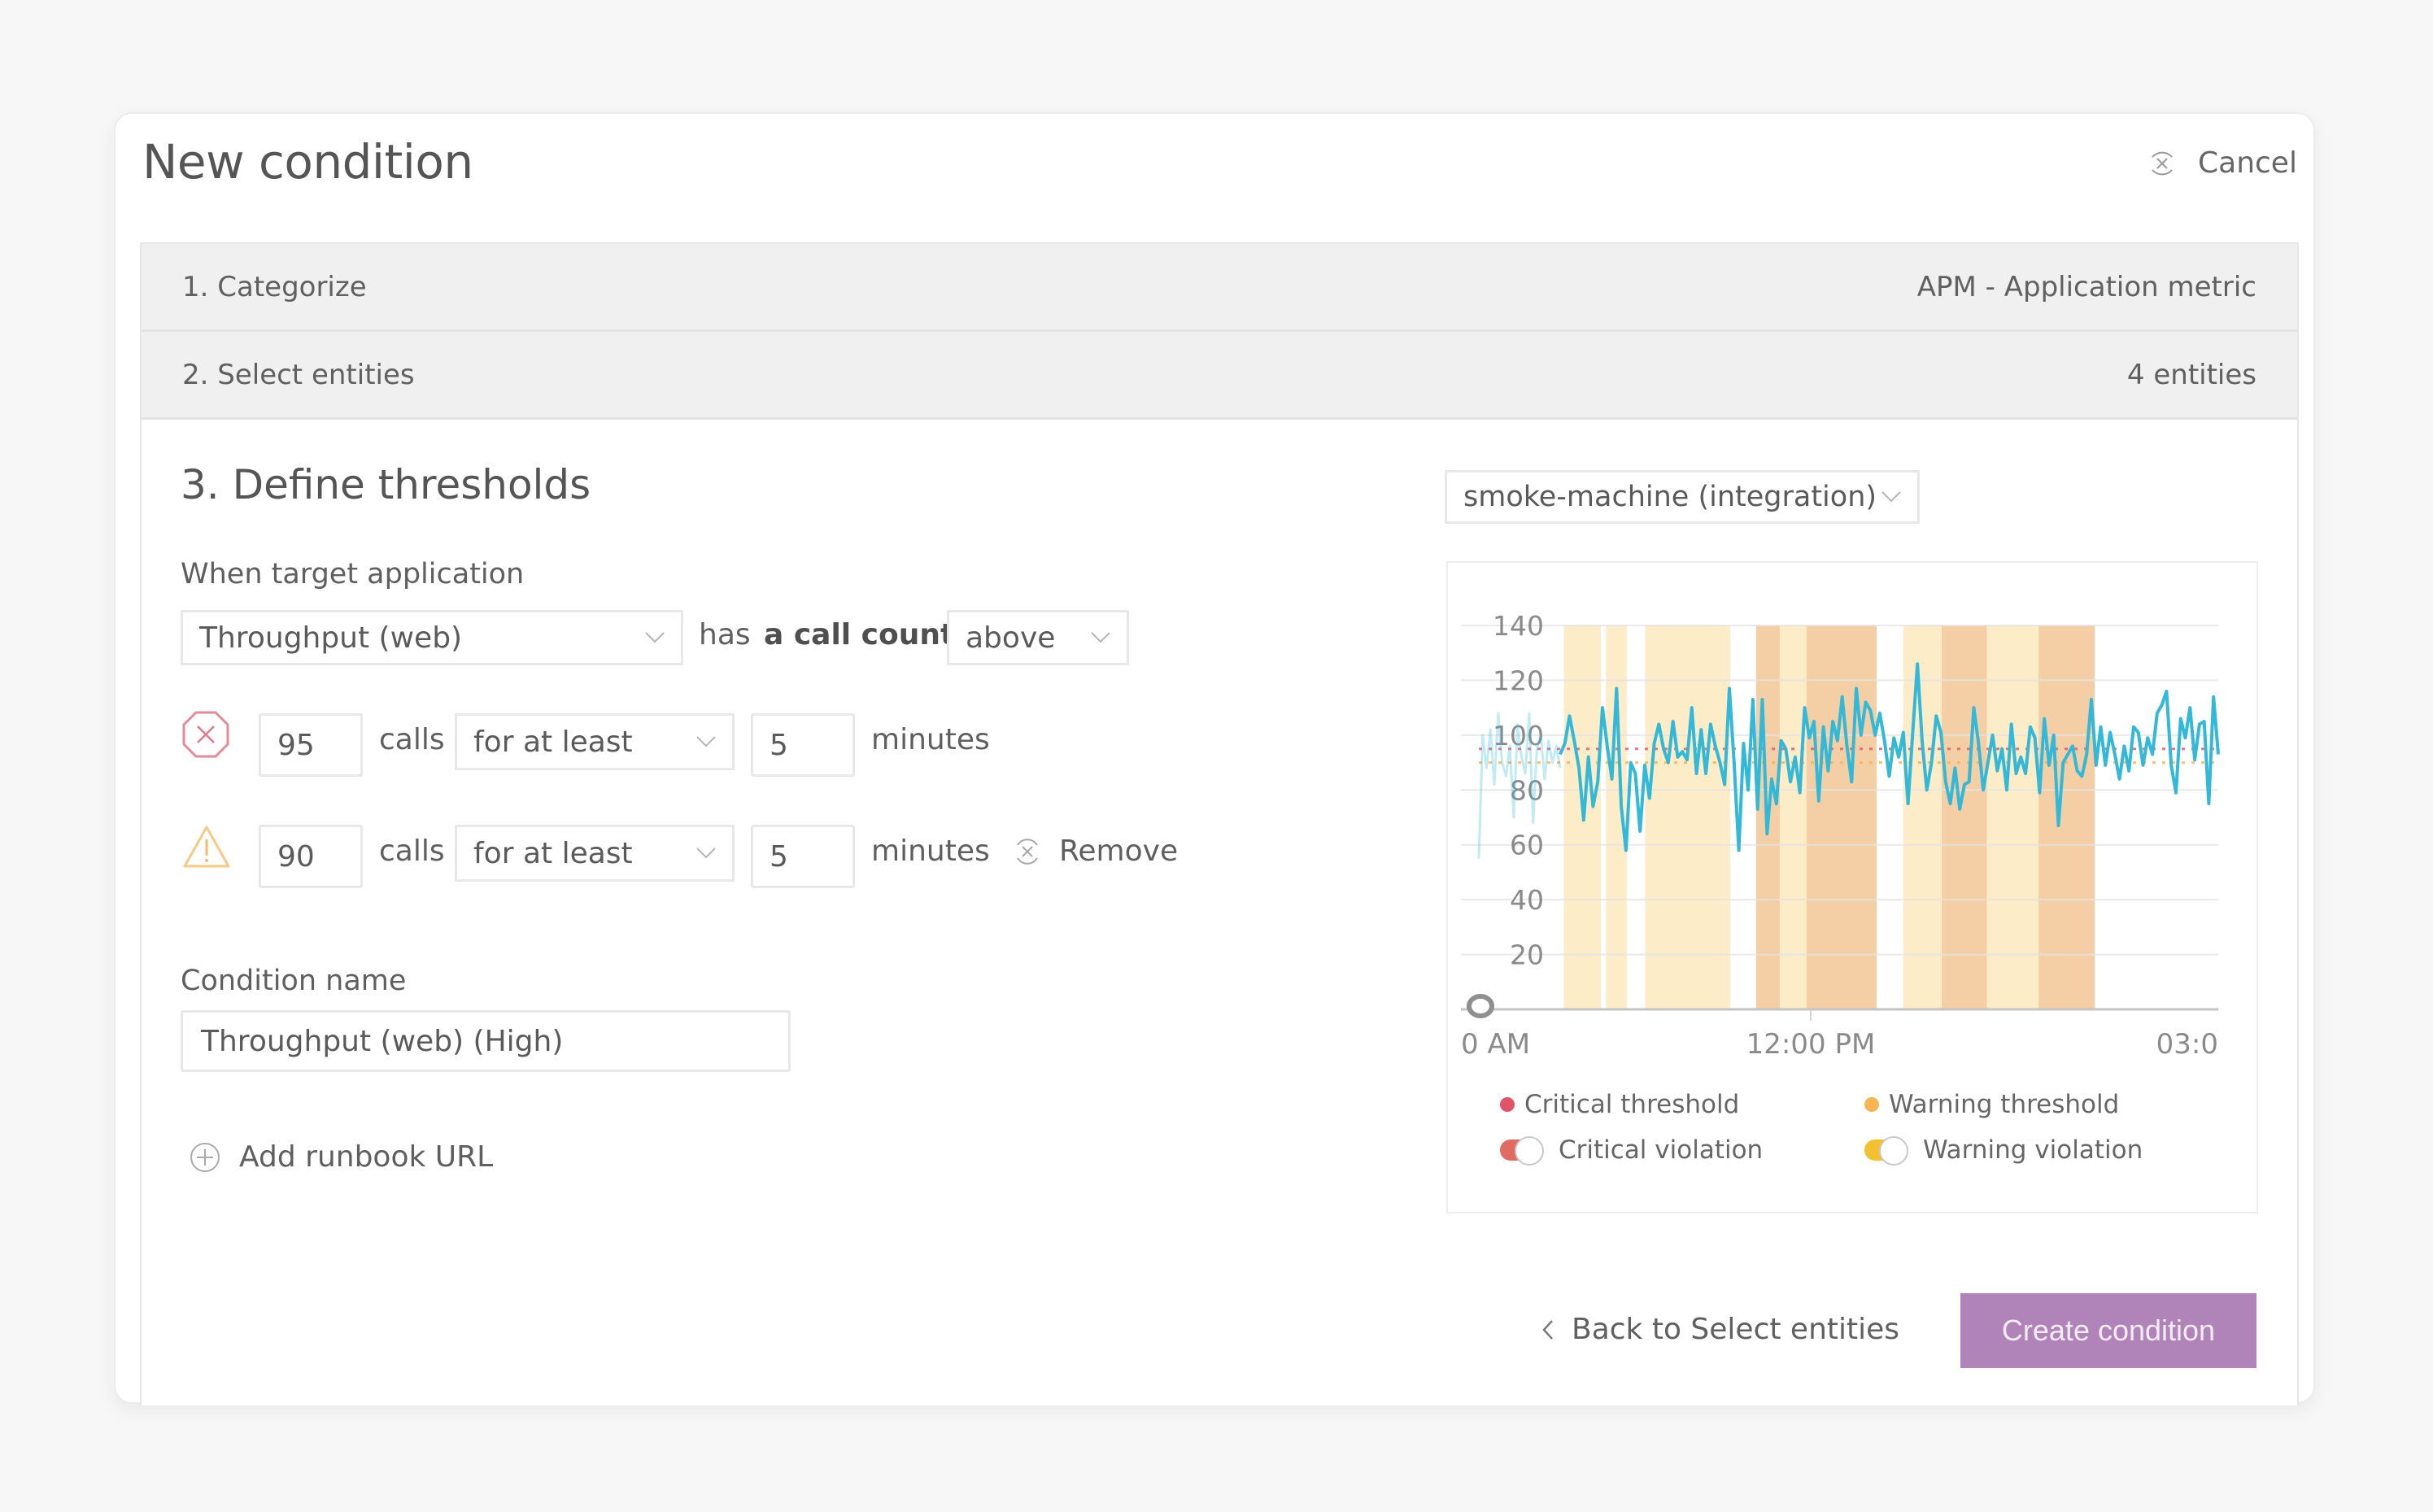 The height and width of the screenshot is (1512, 2433). Describe the element at coordinates (1811, 1044) in the screenshot. I see `x-tick-label: 12:00 PM` at that location.